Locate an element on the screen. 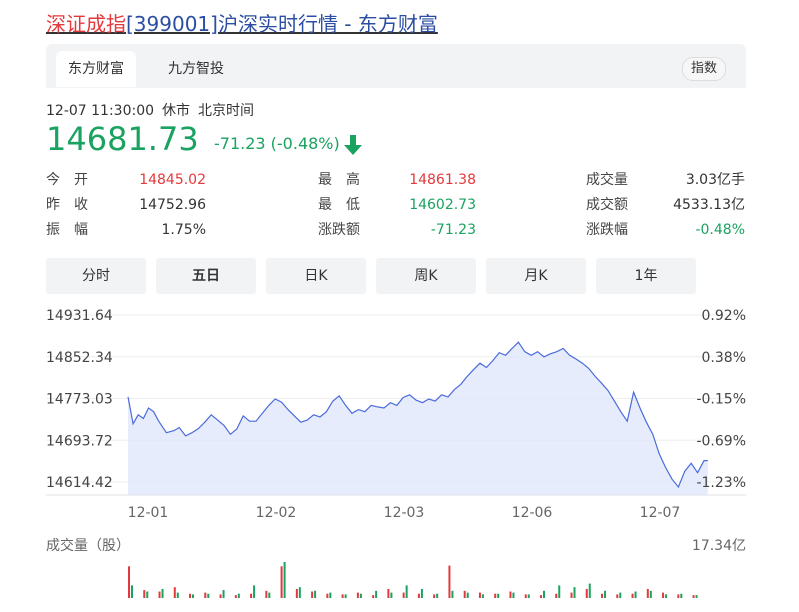 The width and height of the screenshot is (799, 612). index-badge: 指数 is located at coordinates (703, 69).